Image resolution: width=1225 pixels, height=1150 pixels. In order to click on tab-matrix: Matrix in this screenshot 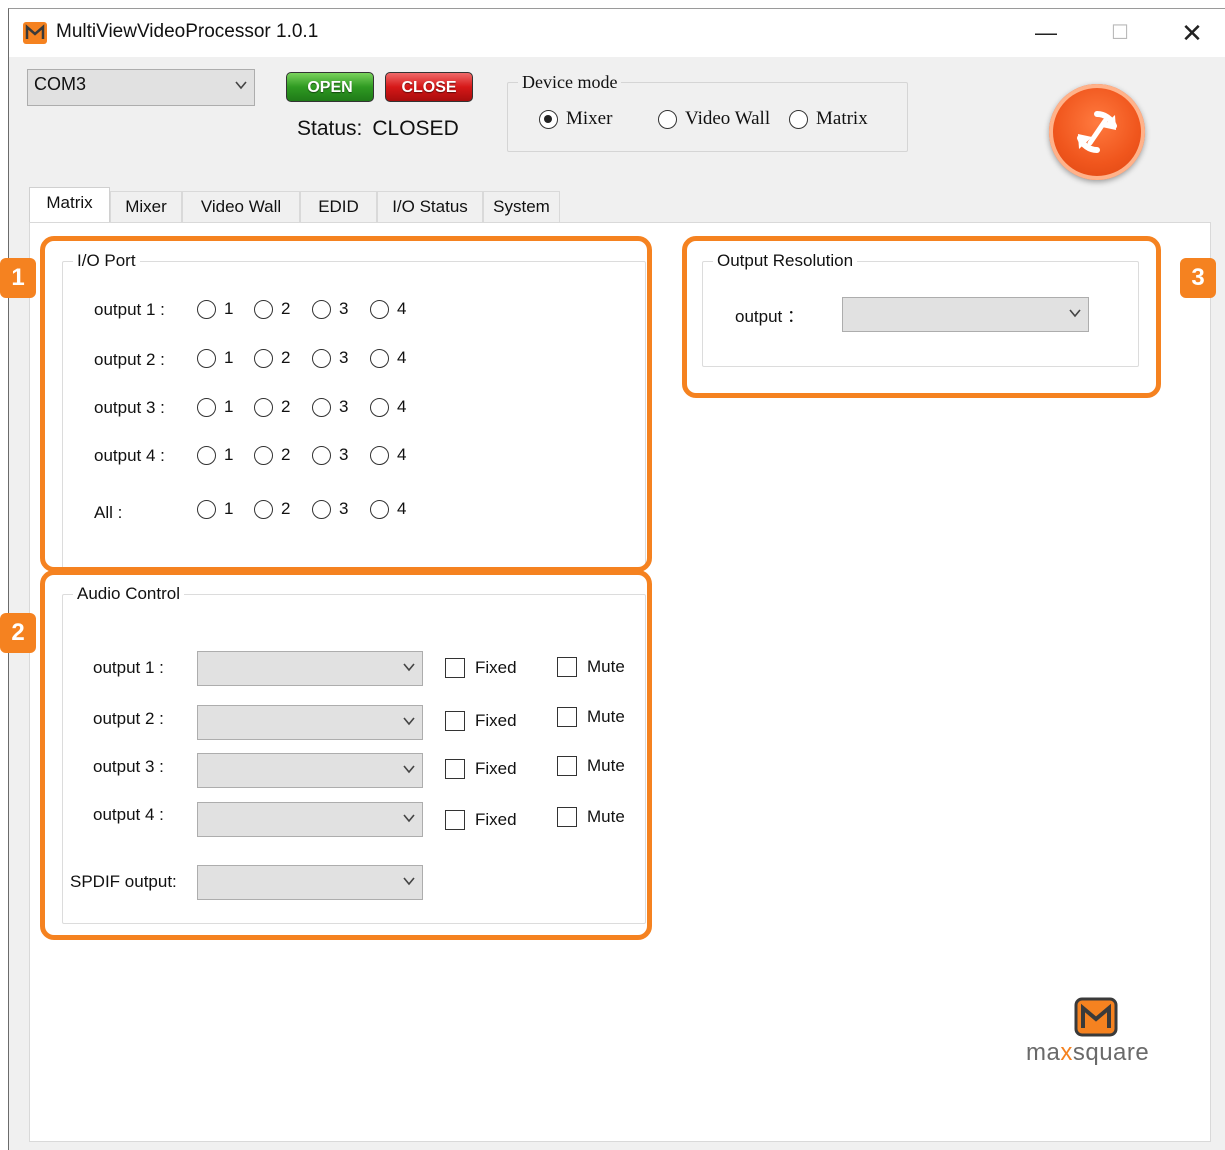, I will do `click(69, 205)`.